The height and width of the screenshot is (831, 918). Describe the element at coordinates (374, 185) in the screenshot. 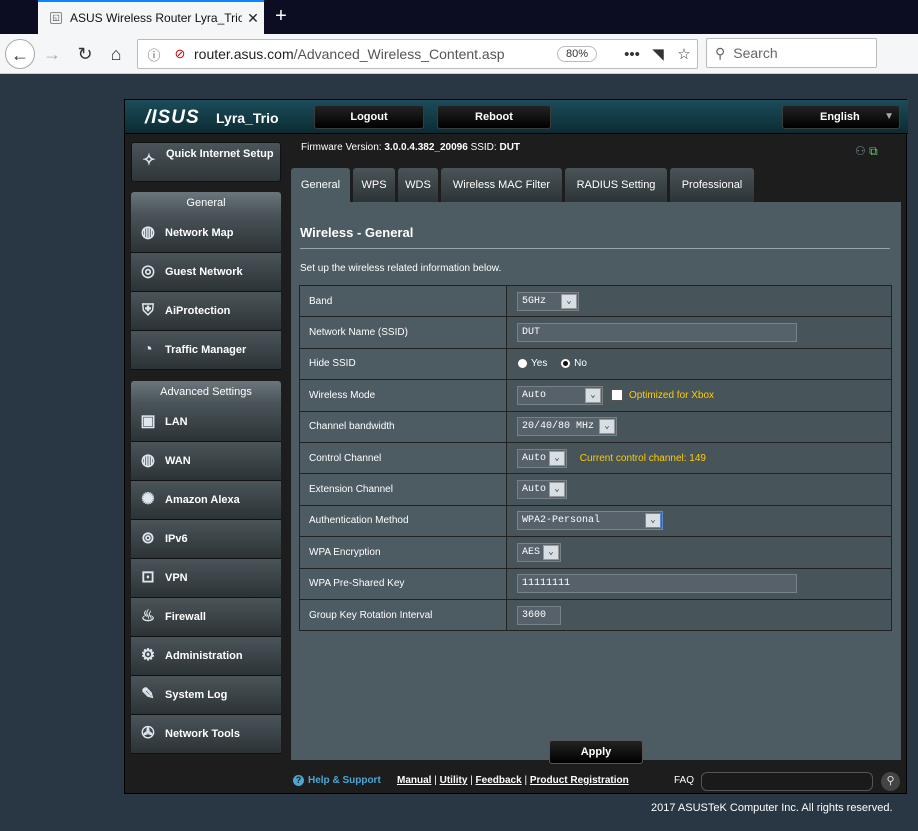

I see `tab-wps: WPS` at that location.